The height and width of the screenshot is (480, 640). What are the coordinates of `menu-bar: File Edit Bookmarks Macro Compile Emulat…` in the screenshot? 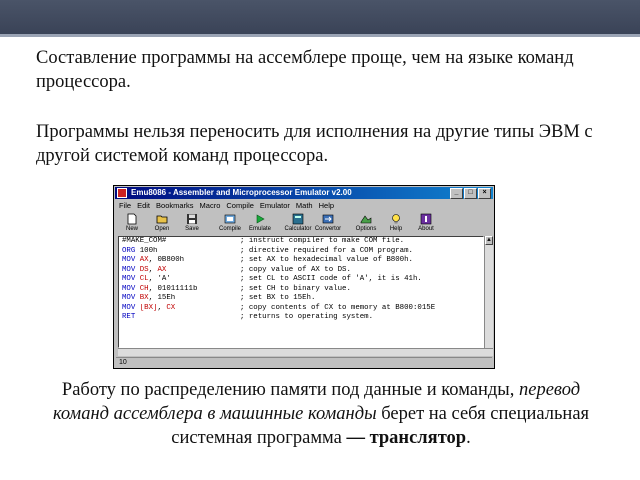 It's located at (304, 205).